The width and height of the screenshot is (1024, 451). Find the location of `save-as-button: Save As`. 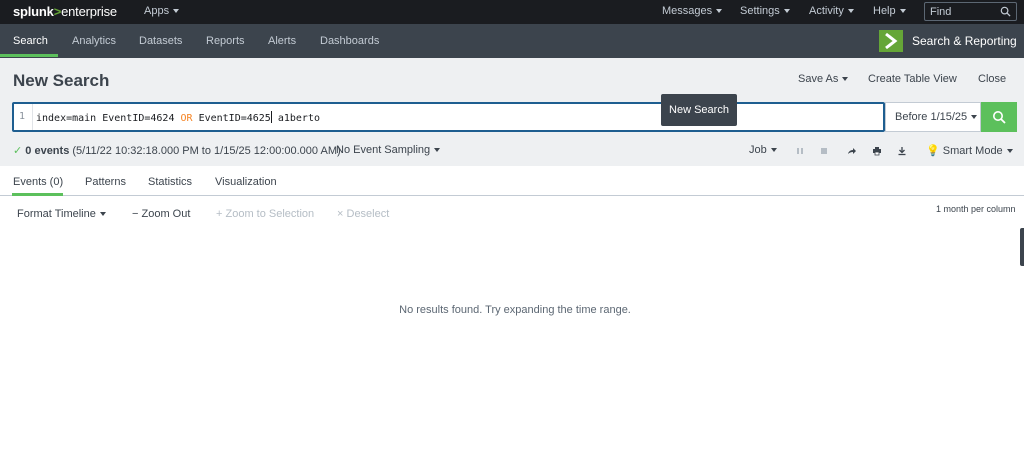

save-as-button: Save As is located at coordinates (823, 79).